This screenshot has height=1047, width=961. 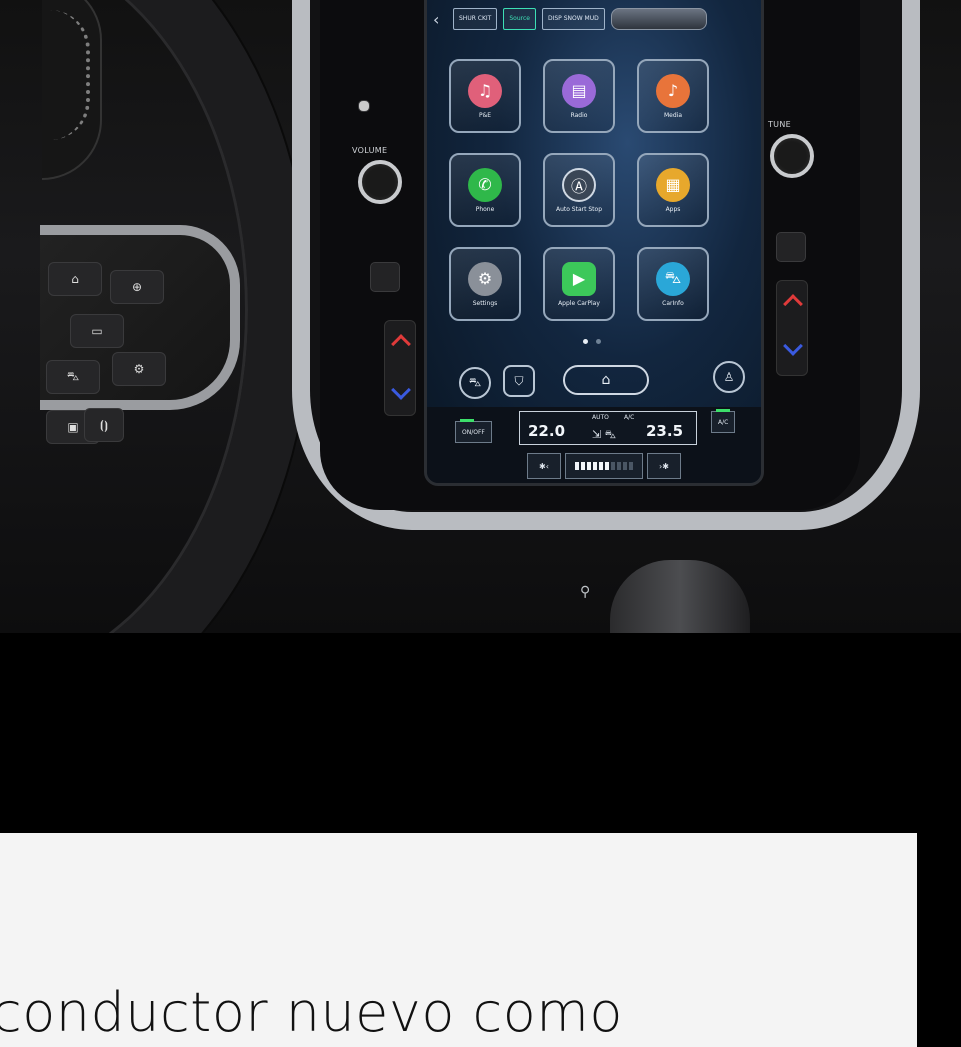 What do you see at coordinates (311, 1012) in the screenshot?
I see `caption-text: conductor nuevo como` at bounding box center [311, 1012].